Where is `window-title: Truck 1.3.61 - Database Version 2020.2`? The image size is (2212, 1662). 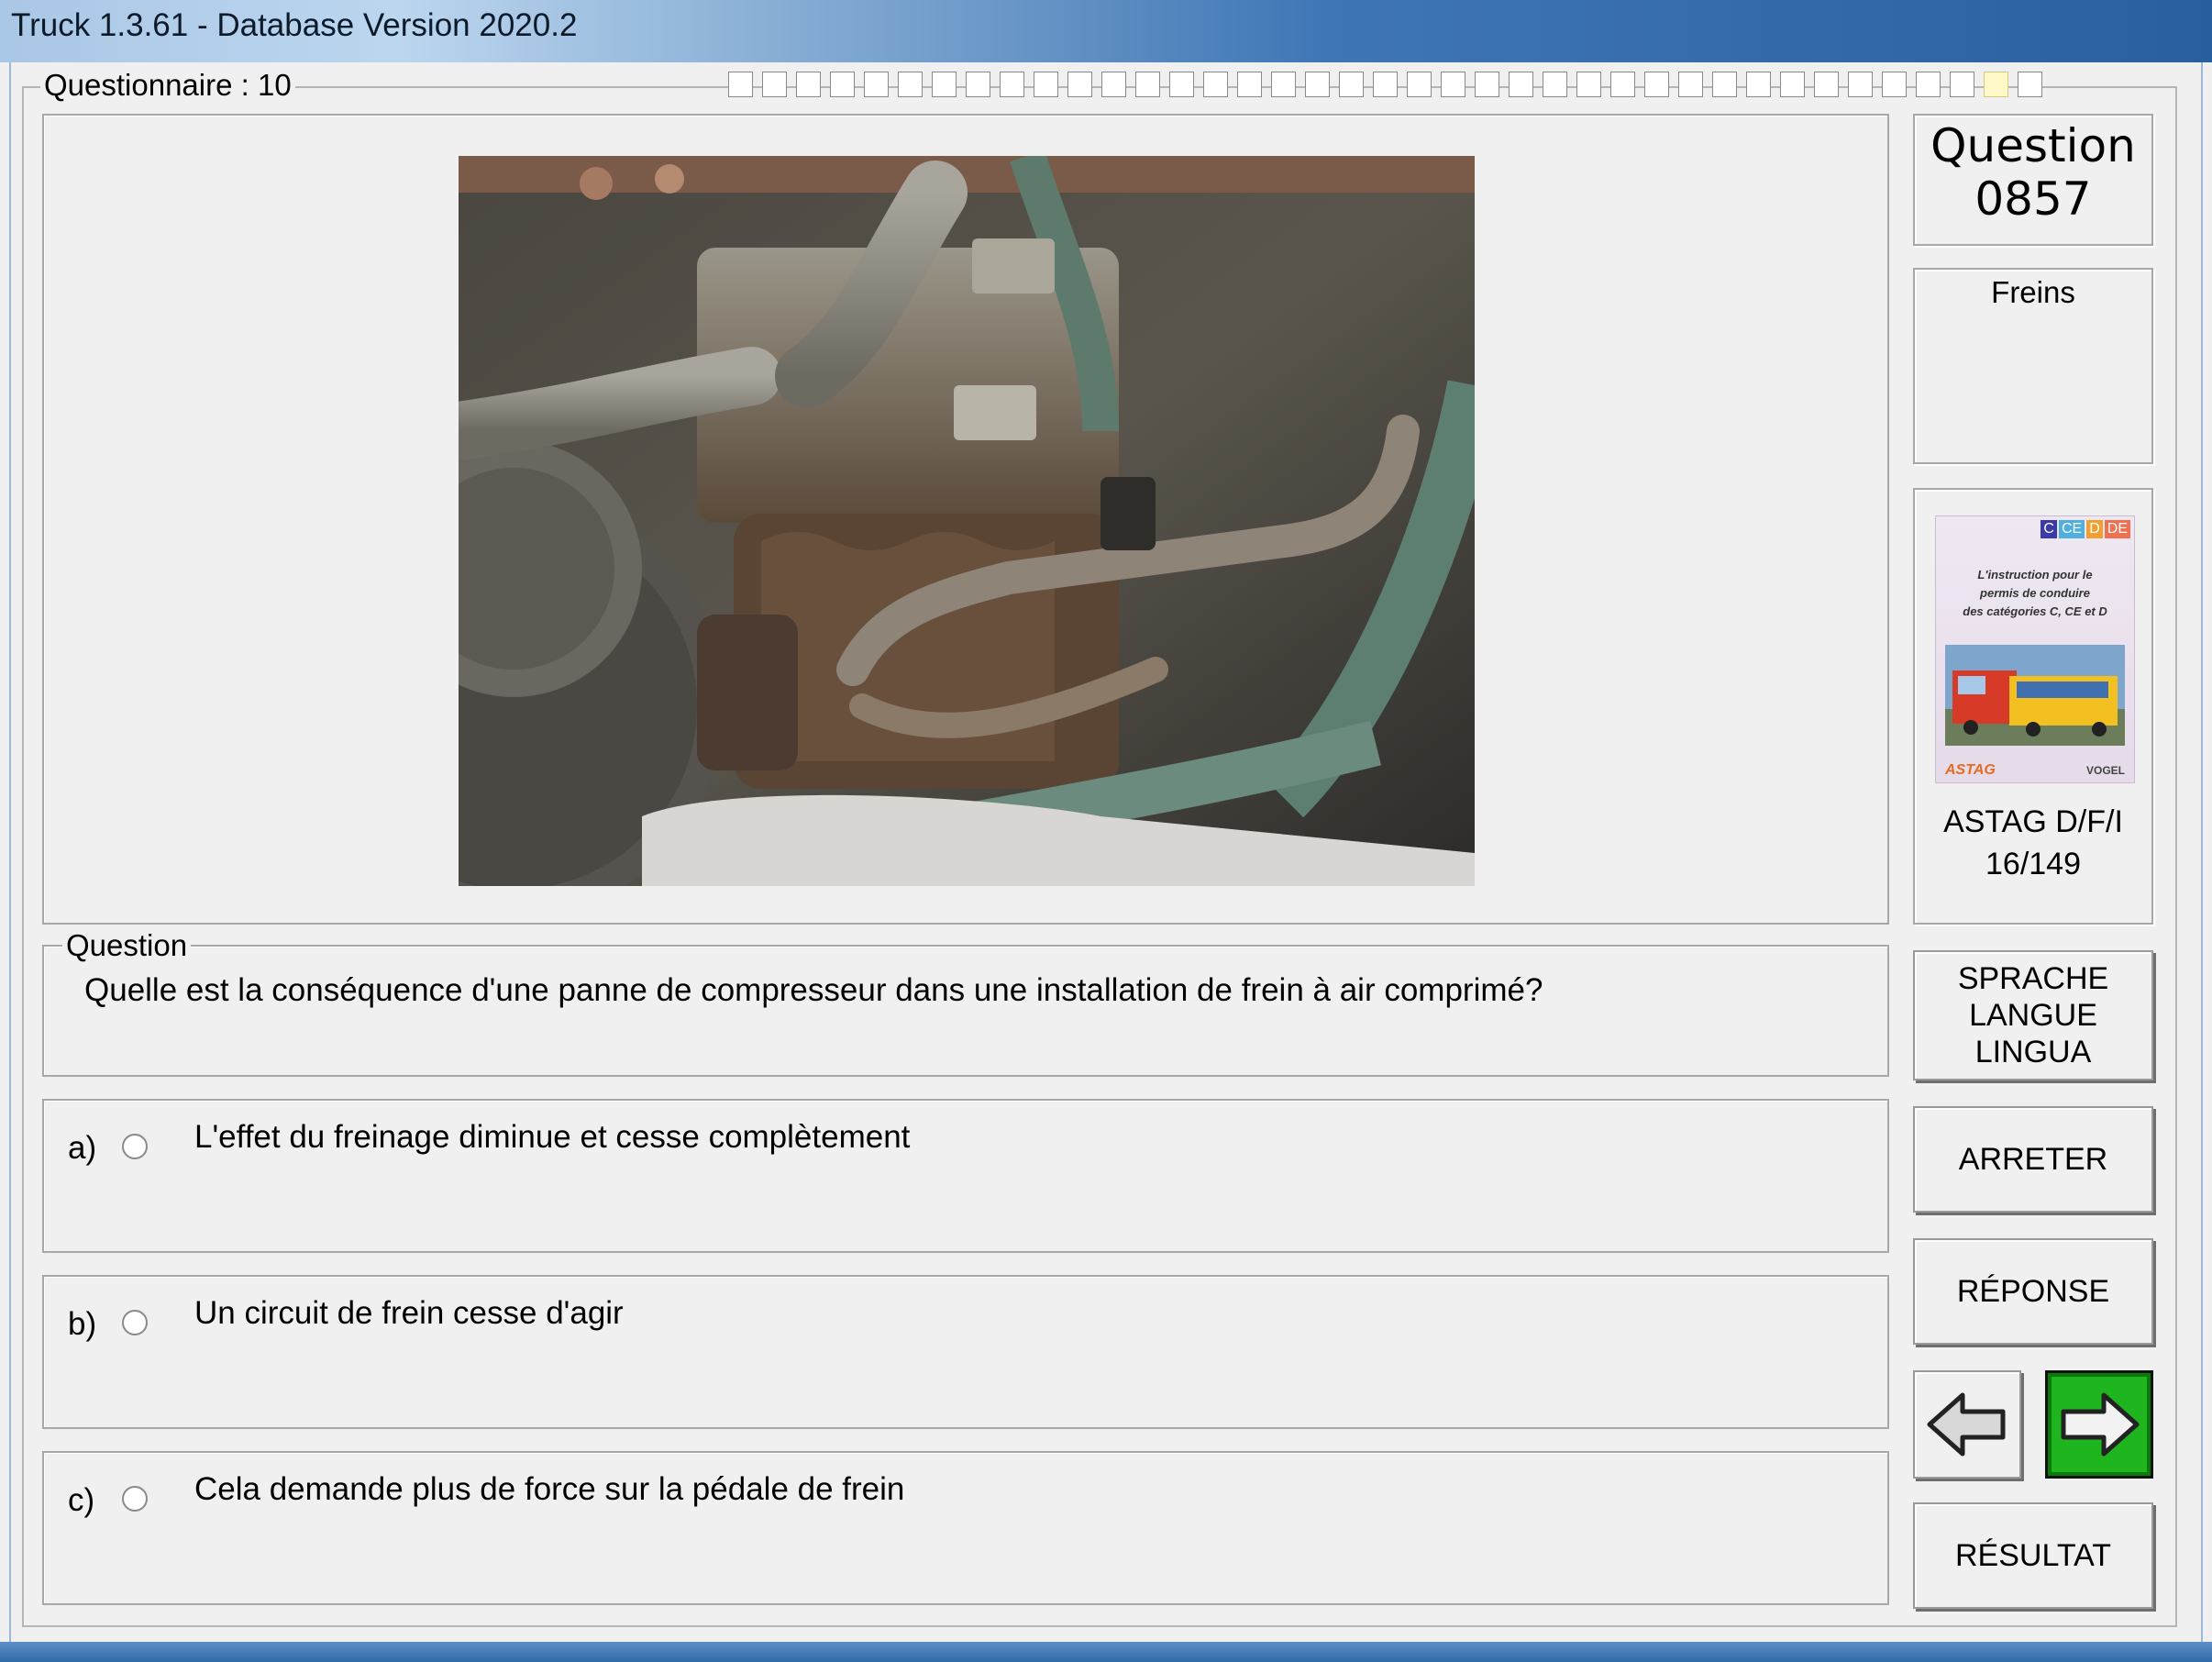
window-title: Truck 1.3.61 - Database Version 2020.2 is located at coordinates (294, 25).